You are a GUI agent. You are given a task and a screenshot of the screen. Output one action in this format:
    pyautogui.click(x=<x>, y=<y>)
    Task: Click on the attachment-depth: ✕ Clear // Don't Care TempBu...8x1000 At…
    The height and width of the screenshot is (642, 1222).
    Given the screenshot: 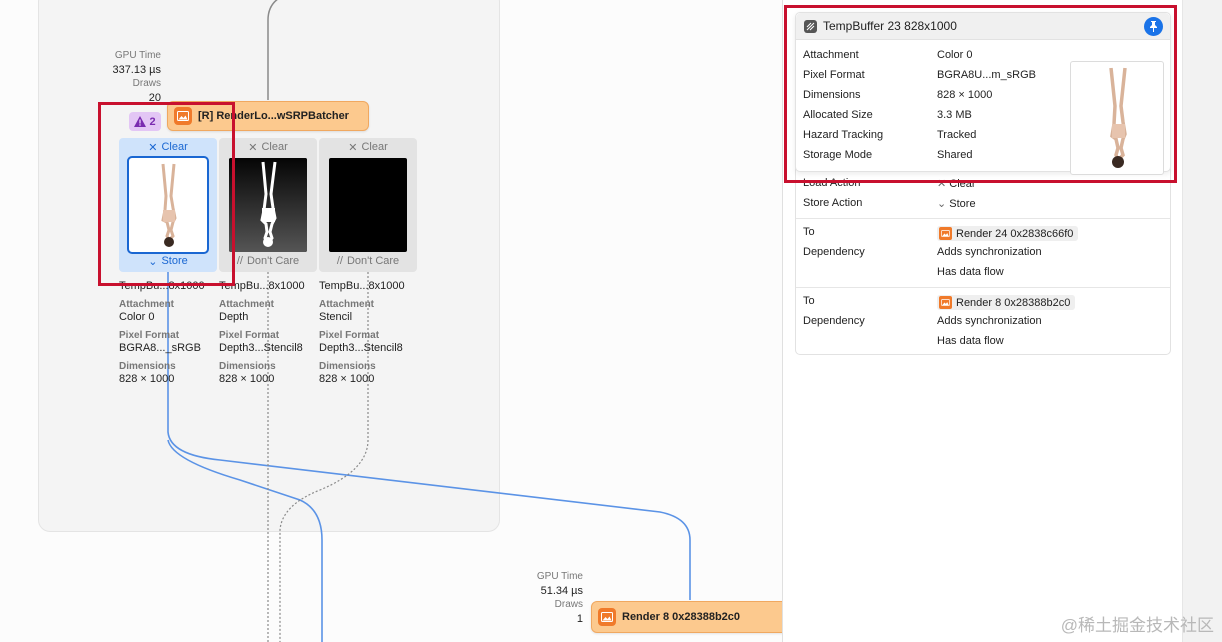 What is the action you would take?
    pyautogui.click(x=268, y=262)
    